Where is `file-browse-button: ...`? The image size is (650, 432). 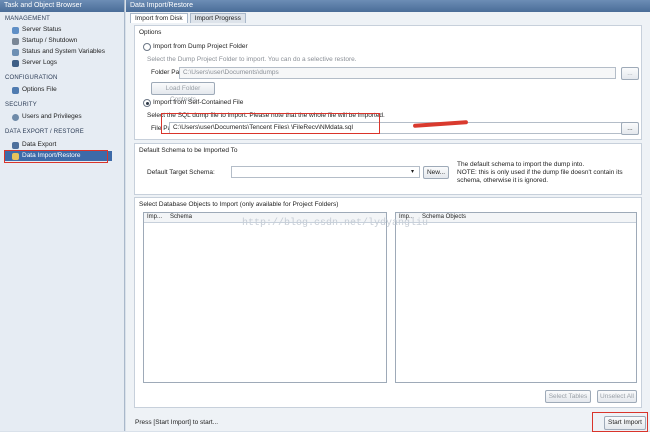
file-browse-button: ... is located at coordinates (630, 128).